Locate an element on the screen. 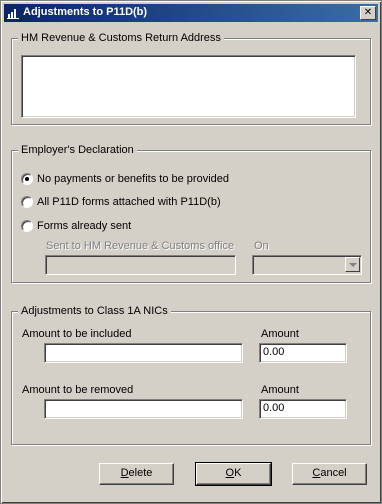 This screenshot has width=382, height=504. radio-no-payments-label: No payments or benefits to be provided is located at coordinates (133, 179).